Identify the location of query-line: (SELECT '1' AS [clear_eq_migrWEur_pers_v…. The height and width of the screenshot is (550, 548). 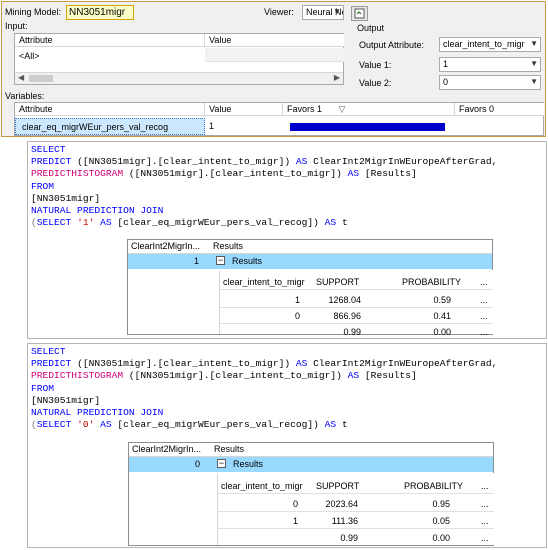
(264, 223).